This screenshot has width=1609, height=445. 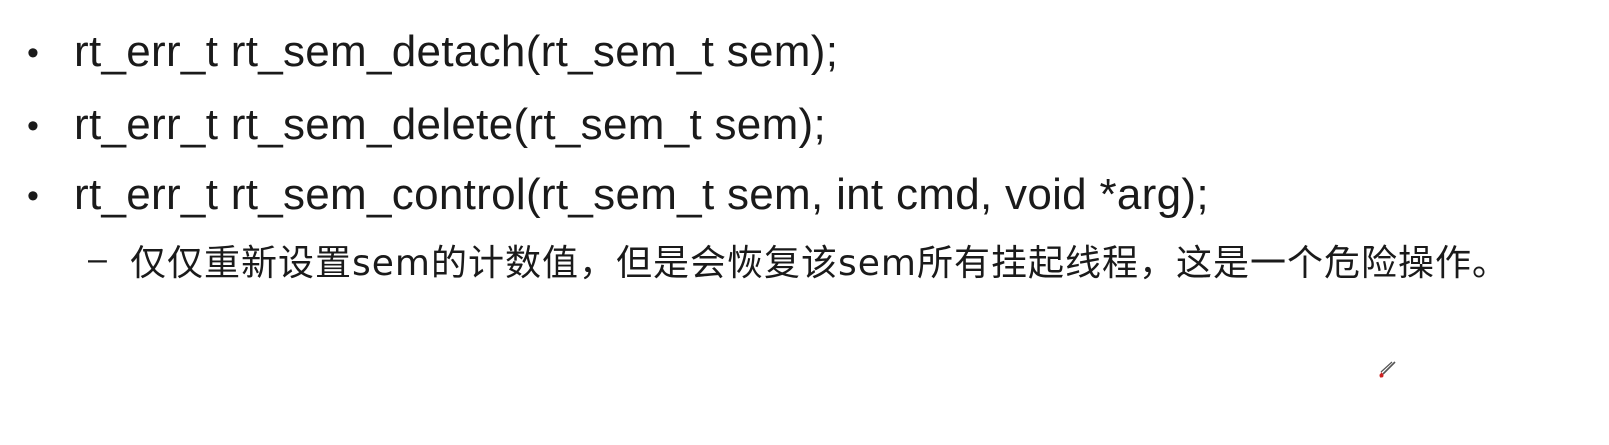 What do you see at coordinates (450, 124) in the screenshot?
I see `bullet-text: rt_err_t rt_sem_delete(rt_sem_t sem);` at bounding box center [450, 124].